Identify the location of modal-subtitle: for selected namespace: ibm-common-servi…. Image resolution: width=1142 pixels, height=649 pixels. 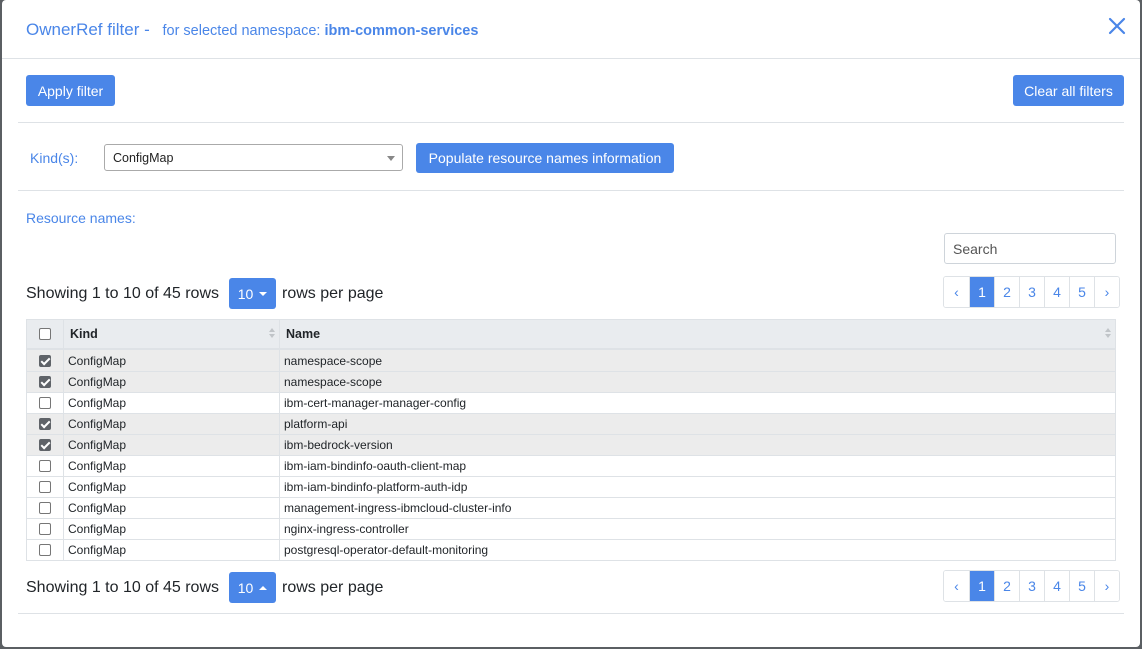
(320, 31).